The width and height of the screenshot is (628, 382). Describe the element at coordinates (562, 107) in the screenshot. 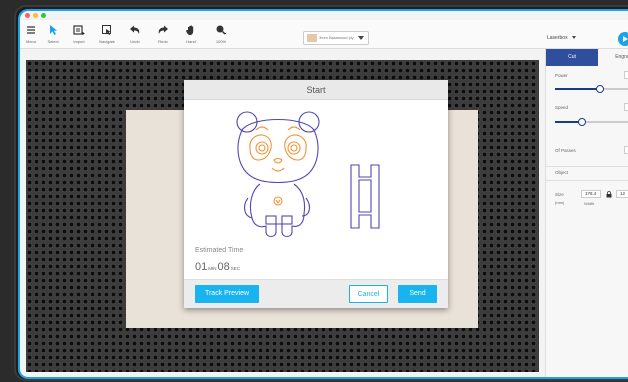

I see `speed-label: Speed` at that location.